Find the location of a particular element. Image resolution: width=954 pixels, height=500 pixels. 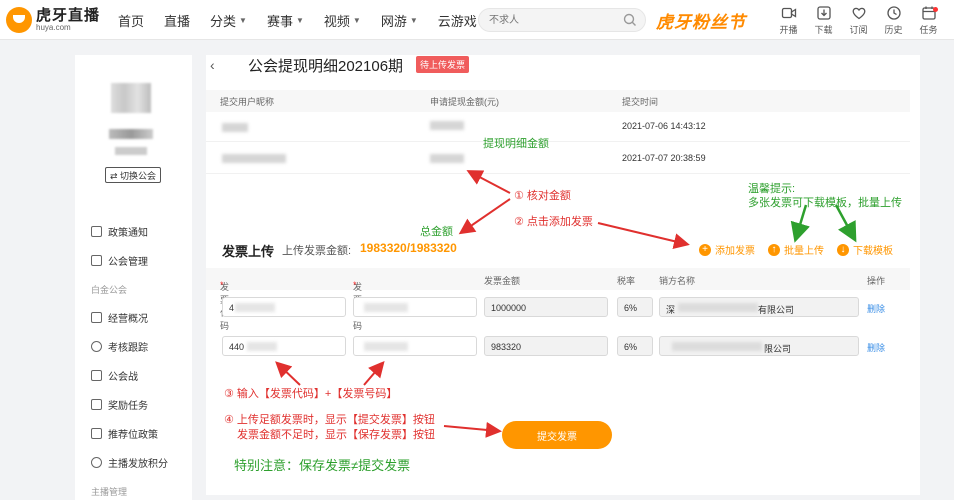

column-header: 提交时间 is located at coordinates (640, 101).